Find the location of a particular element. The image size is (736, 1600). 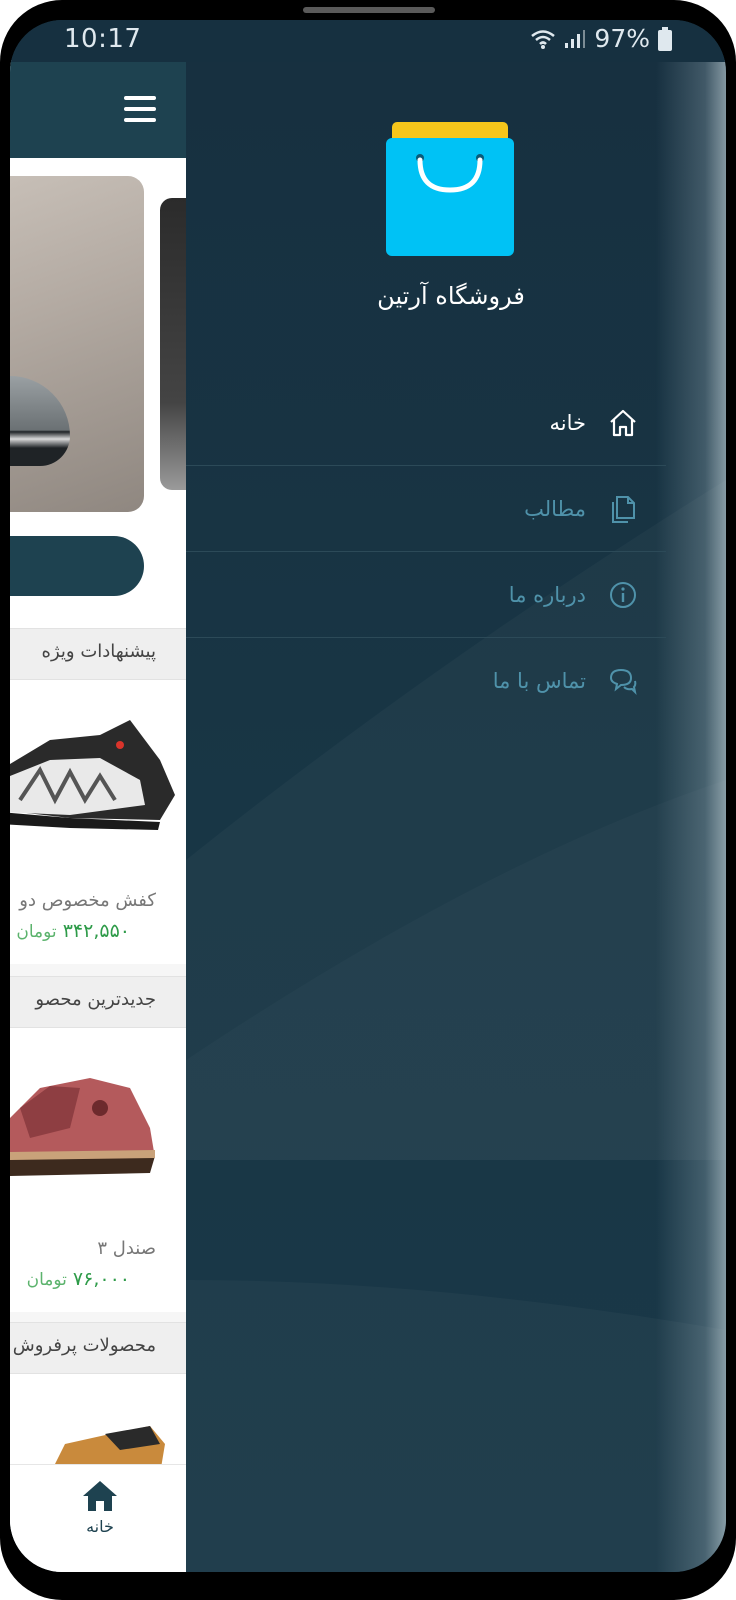

nav-home-button: خانه is located at coordinates (100, 1519).